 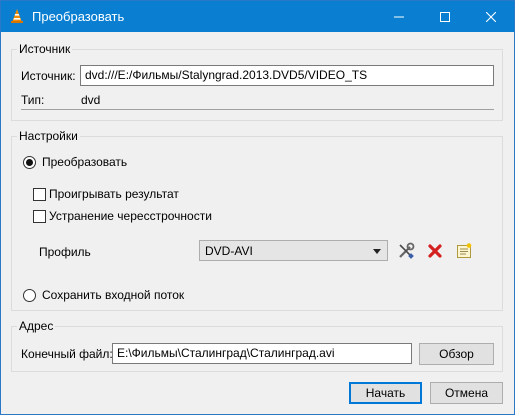 What do you see at coordinates (257, 16) in the screenshot?
I see `title-bar: Преобразовать` at bounding box center [257, 16].